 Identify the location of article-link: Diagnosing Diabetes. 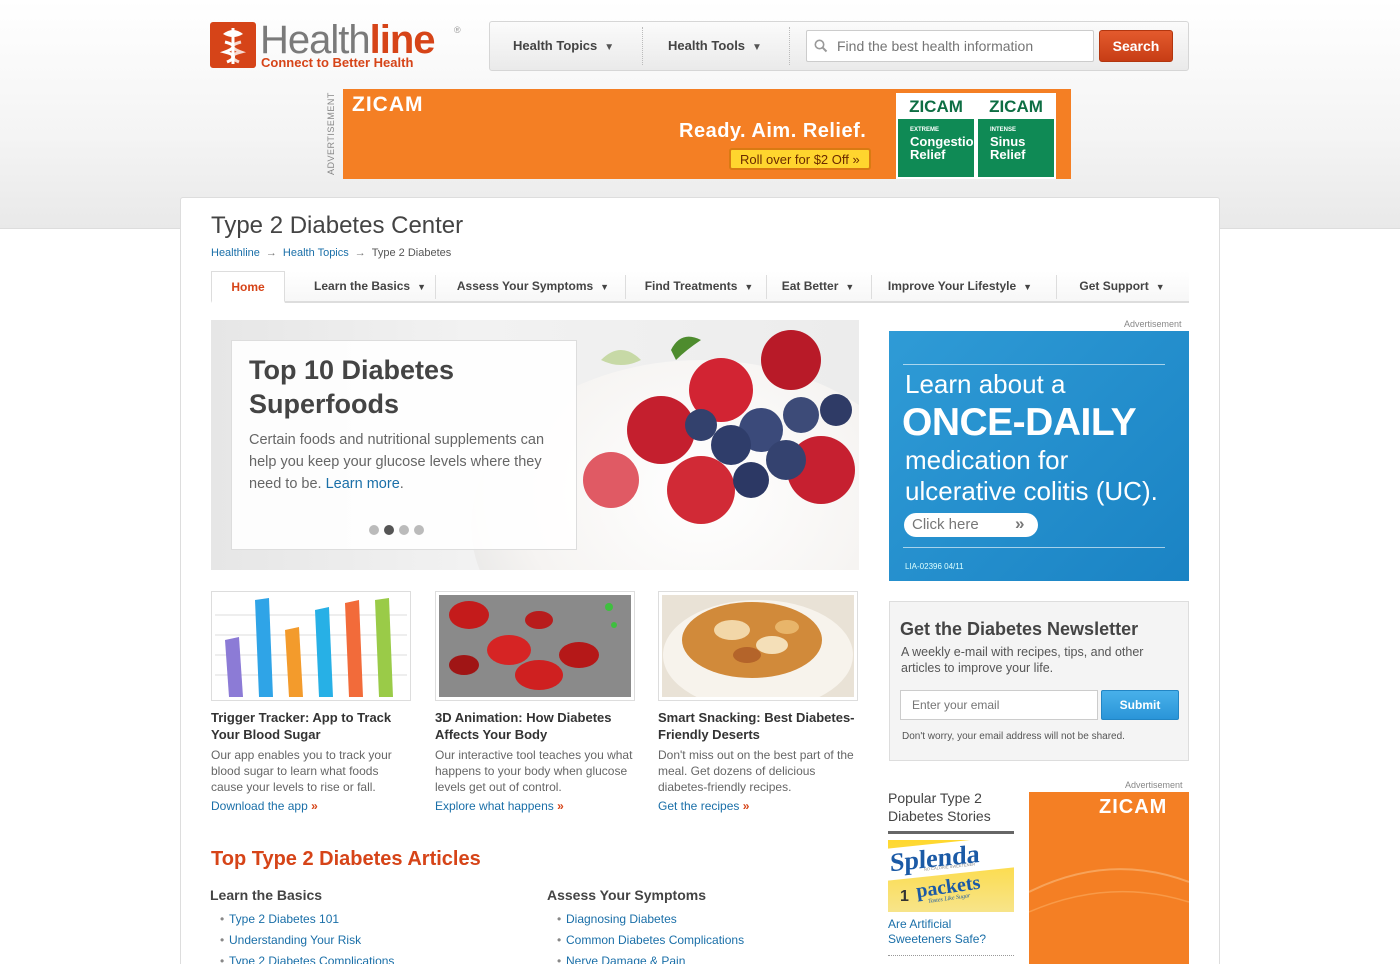
(697, 919).